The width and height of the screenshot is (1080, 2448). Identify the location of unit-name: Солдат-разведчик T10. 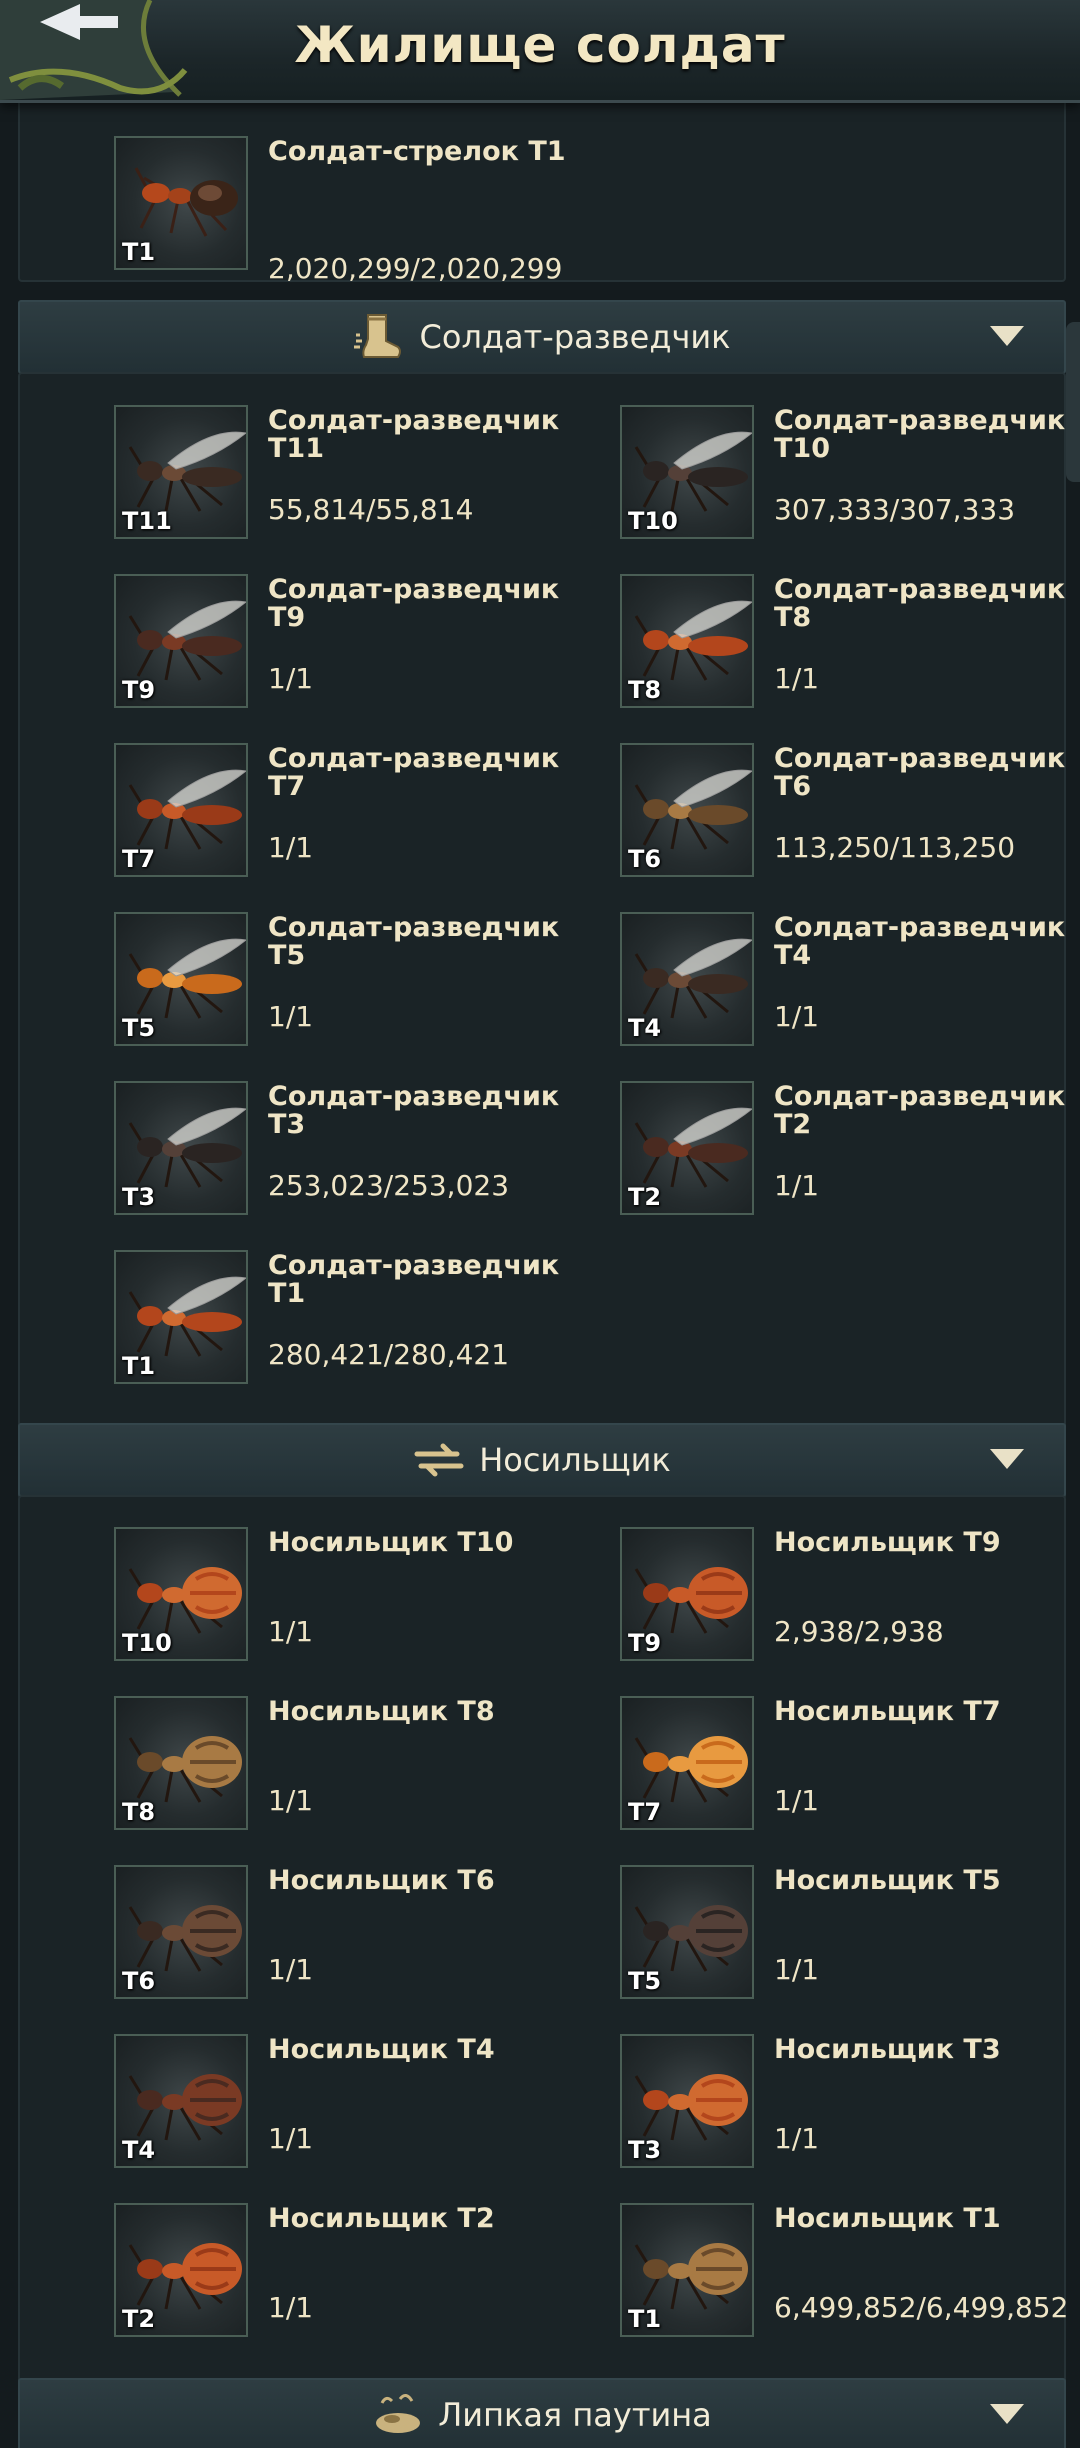
(920, 434).